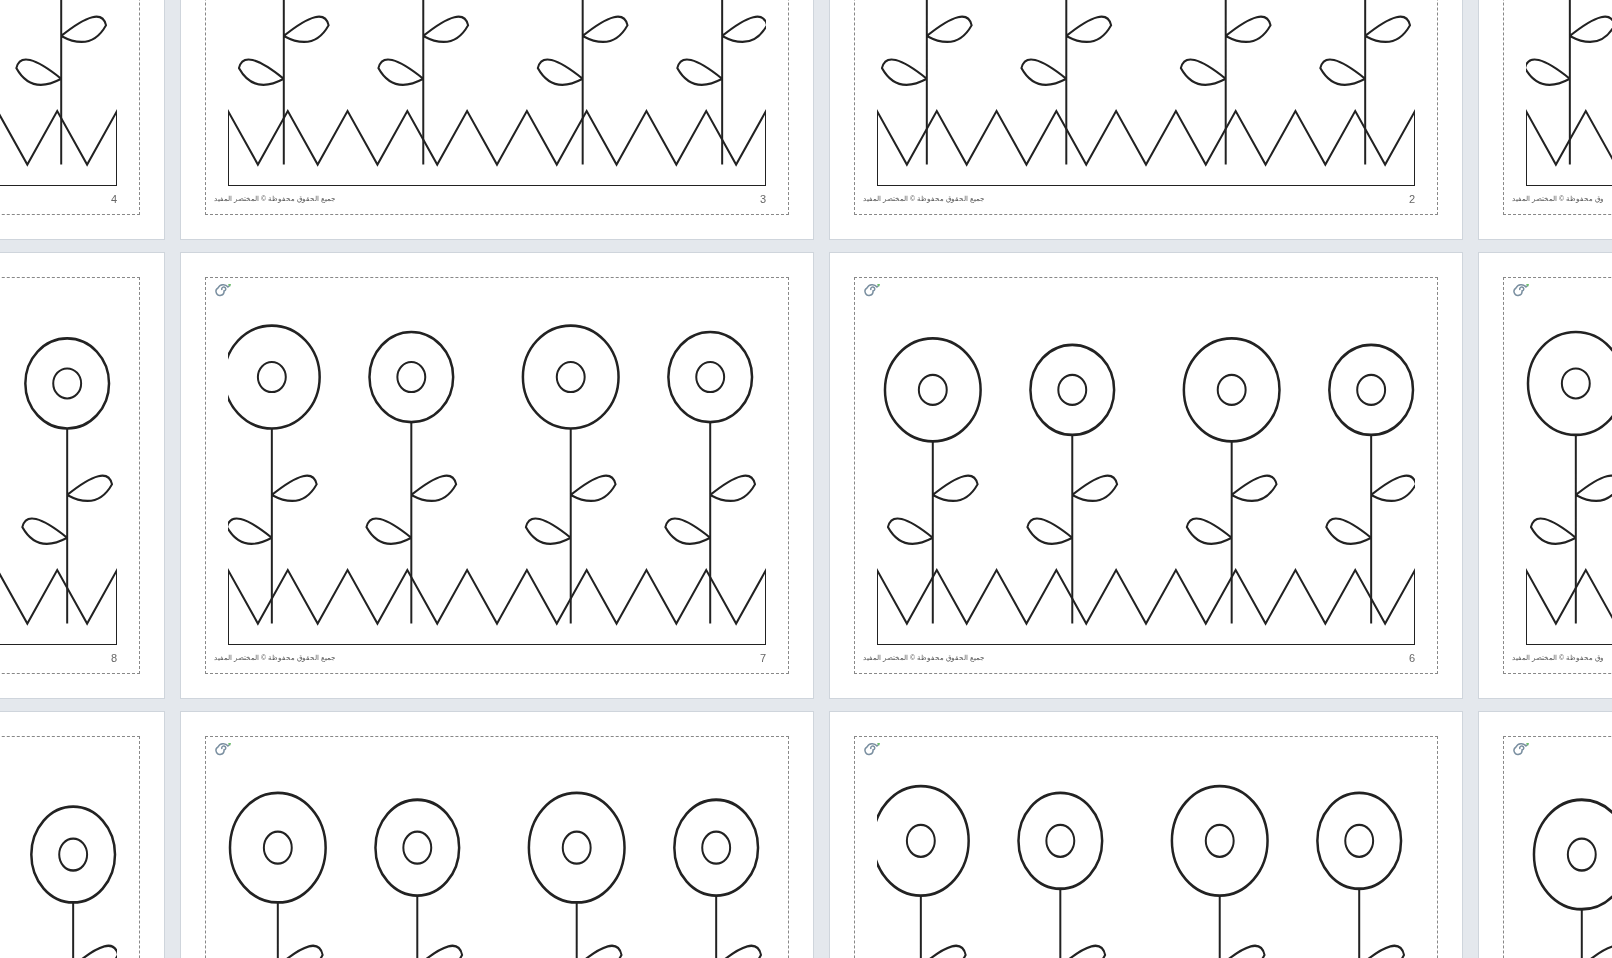 This screenshot has height=958, width=1612. What do you see at coordinates (762, 658) in the screenshot?
I see `page-number: 7` at bounding box center [762, 658].